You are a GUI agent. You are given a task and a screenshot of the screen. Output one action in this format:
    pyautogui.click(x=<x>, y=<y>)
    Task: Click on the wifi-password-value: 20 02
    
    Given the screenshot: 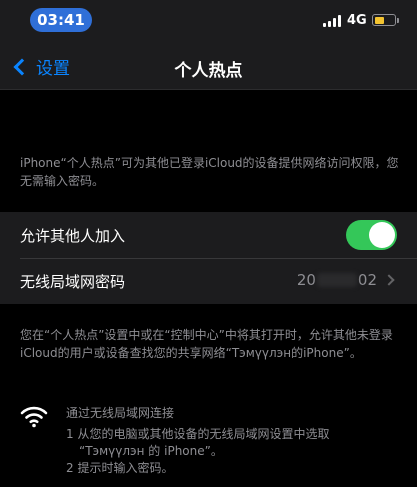 What is the action you would take?
    pyautogui.click(x=337, y=280)
    